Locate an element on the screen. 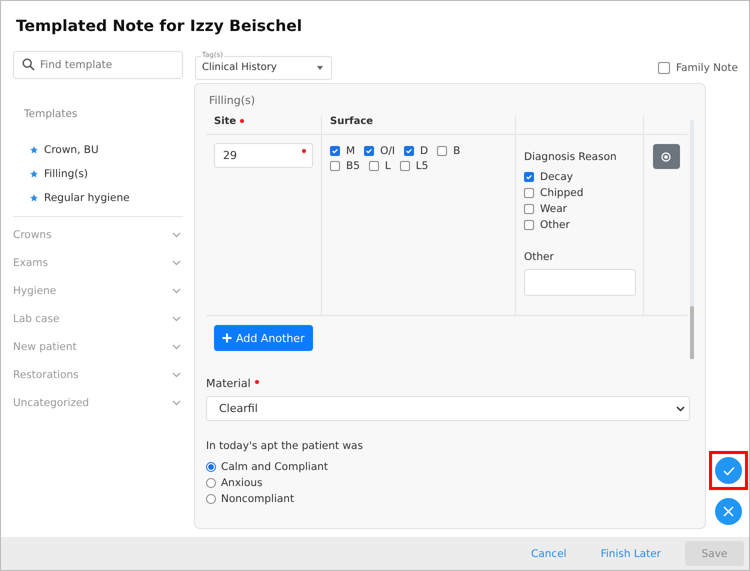 The image size is (750, 571). checkbox-label: Family Note is located at coordinates (707, 68).